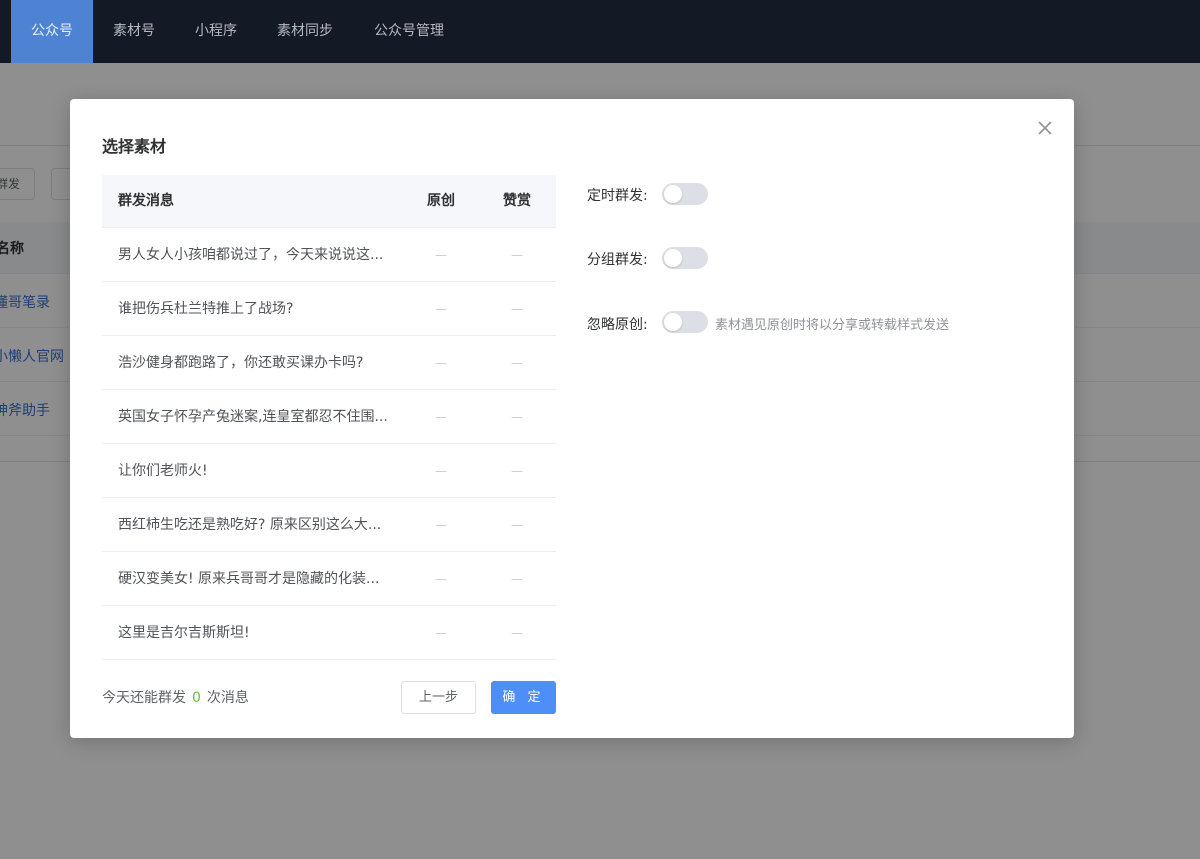  I want to click on remaining-quota: 今天还能群发 0 次消息, so click(175, 697).